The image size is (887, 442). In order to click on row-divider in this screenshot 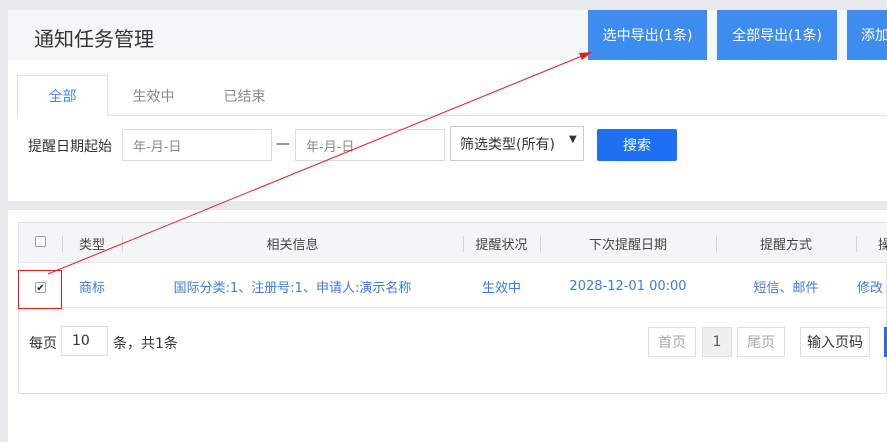, I will do `click(453, 307)`.